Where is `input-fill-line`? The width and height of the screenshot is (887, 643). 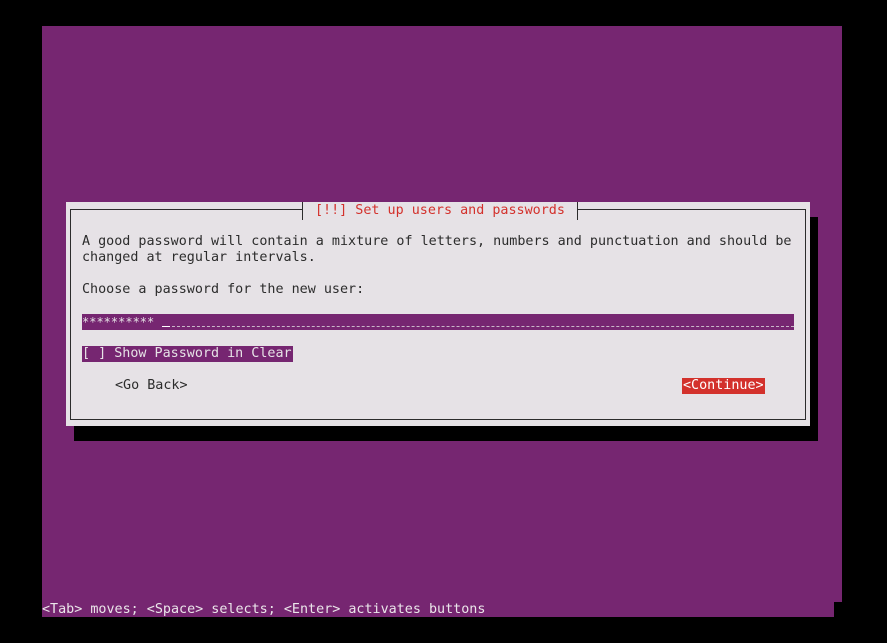
input-fill-line is located at coordinates (478, 326).